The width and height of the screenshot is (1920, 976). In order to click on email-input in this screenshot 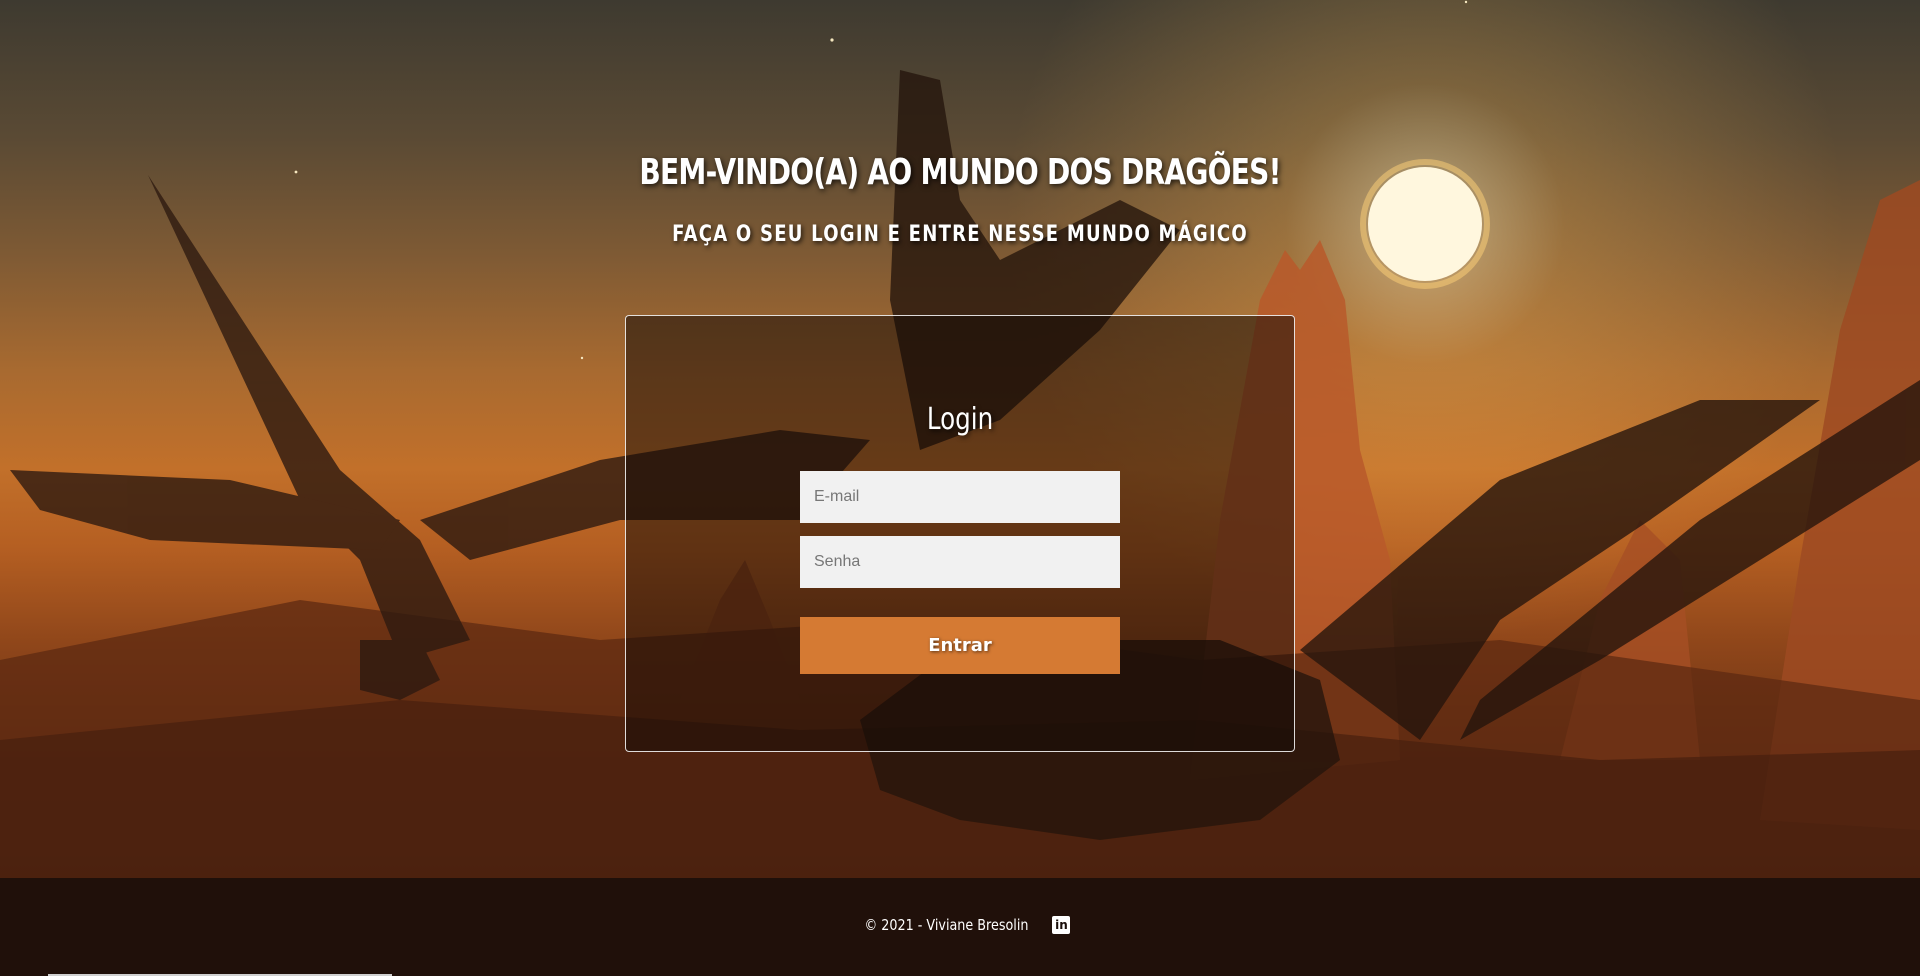, I will do `click(960, 497)`.